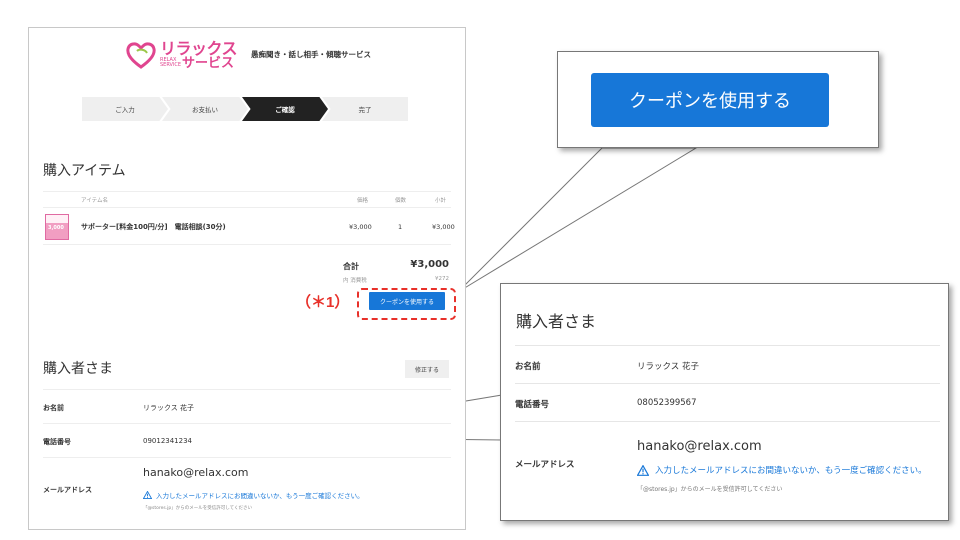 This screenshot has height=540, width=960. I want to click on tagline: 愚痴聞き・話し相手・傾聴サービス, so click(311, 54).